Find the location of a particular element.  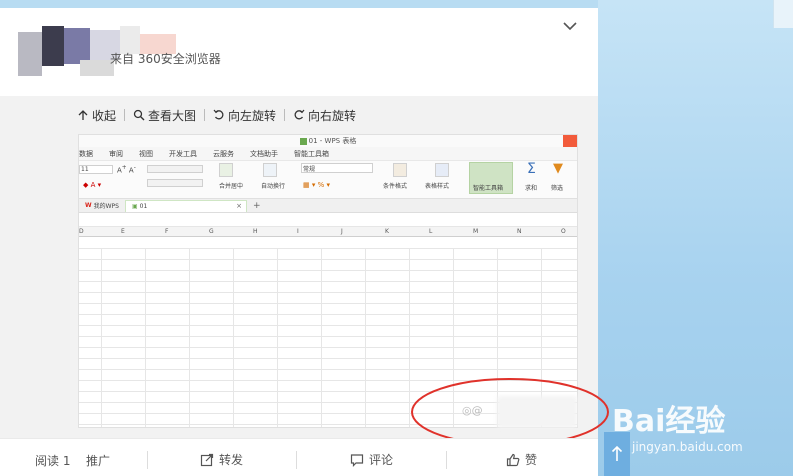

wps-menu-item: 云服务 is located at coordinates (223, 153).